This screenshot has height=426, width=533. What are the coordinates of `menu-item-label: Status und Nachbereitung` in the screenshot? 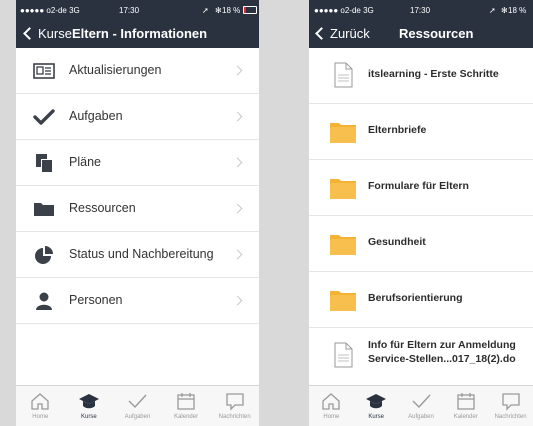 It's located at (141, 254).